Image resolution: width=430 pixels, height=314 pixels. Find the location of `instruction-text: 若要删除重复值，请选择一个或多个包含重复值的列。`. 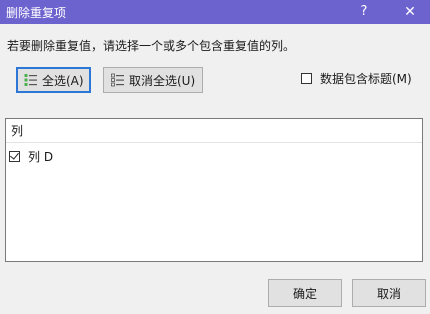

instruction-text: 若要删除重复值，请选择一个或多个包含重复值的列。 is located at coordinates (151, 46).